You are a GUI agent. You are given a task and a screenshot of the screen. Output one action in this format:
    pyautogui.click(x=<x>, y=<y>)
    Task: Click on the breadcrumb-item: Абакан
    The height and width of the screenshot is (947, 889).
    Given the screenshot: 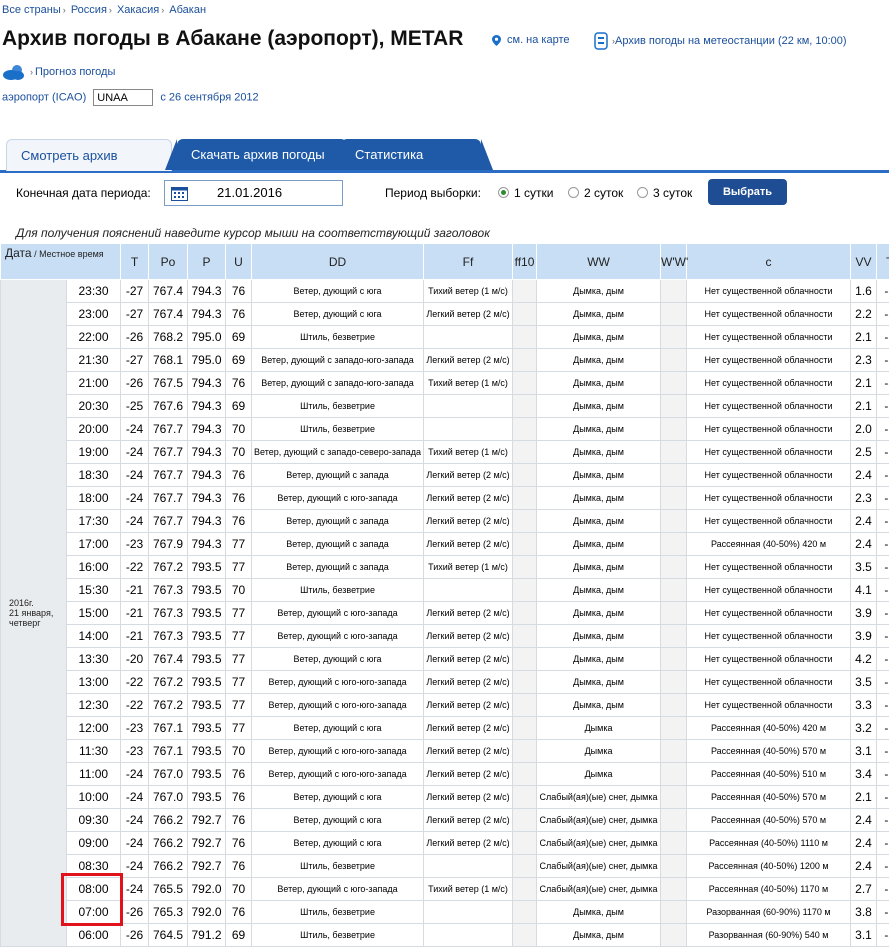 What is the action you would take?
    pyautogui.click(x=187, y=10)
    